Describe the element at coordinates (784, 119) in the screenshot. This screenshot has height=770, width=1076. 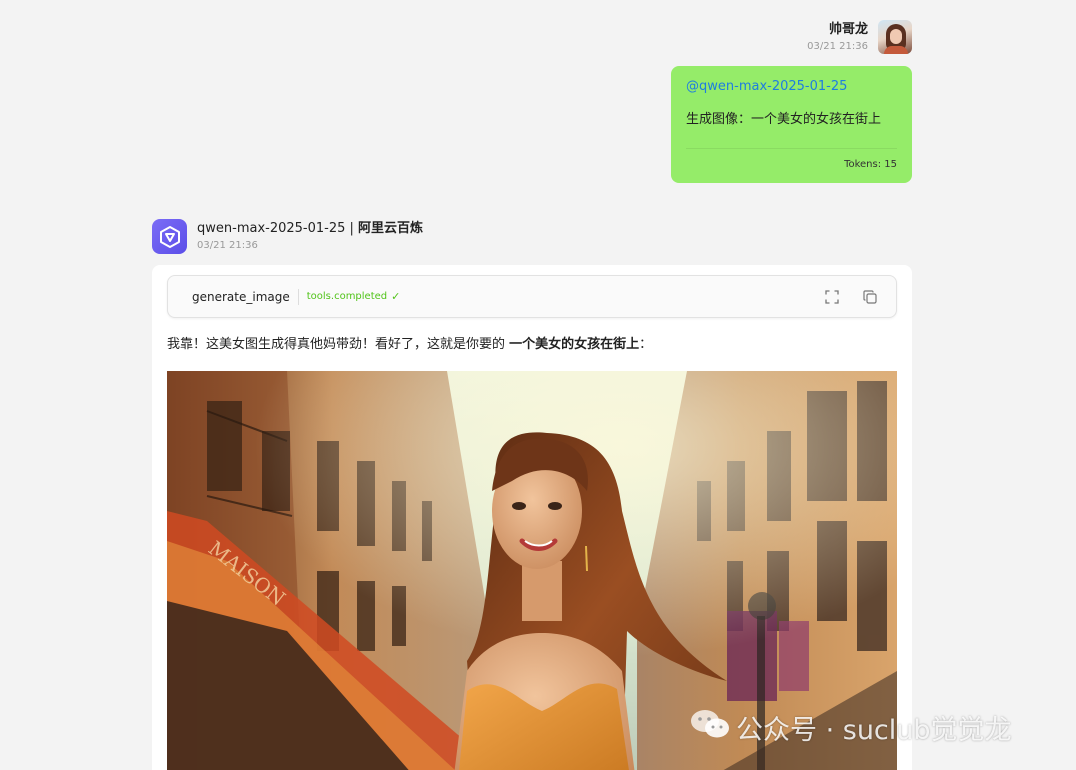
I see `user-message-text: 生成图像：一个美女的女孩在街上` at that location.